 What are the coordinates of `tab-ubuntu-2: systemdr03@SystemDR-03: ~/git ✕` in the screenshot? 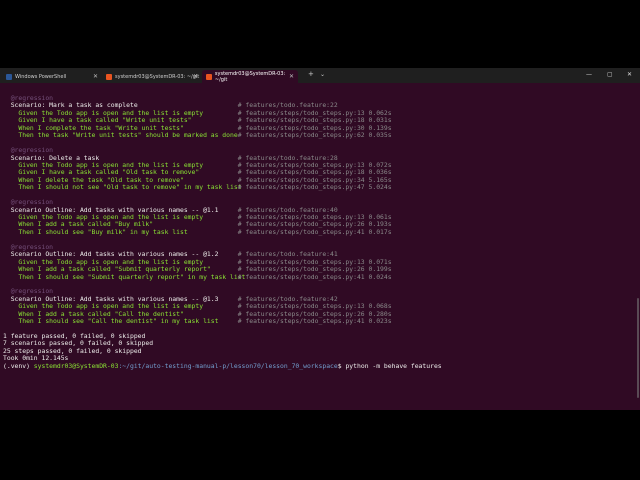 It's located at (250, 76).